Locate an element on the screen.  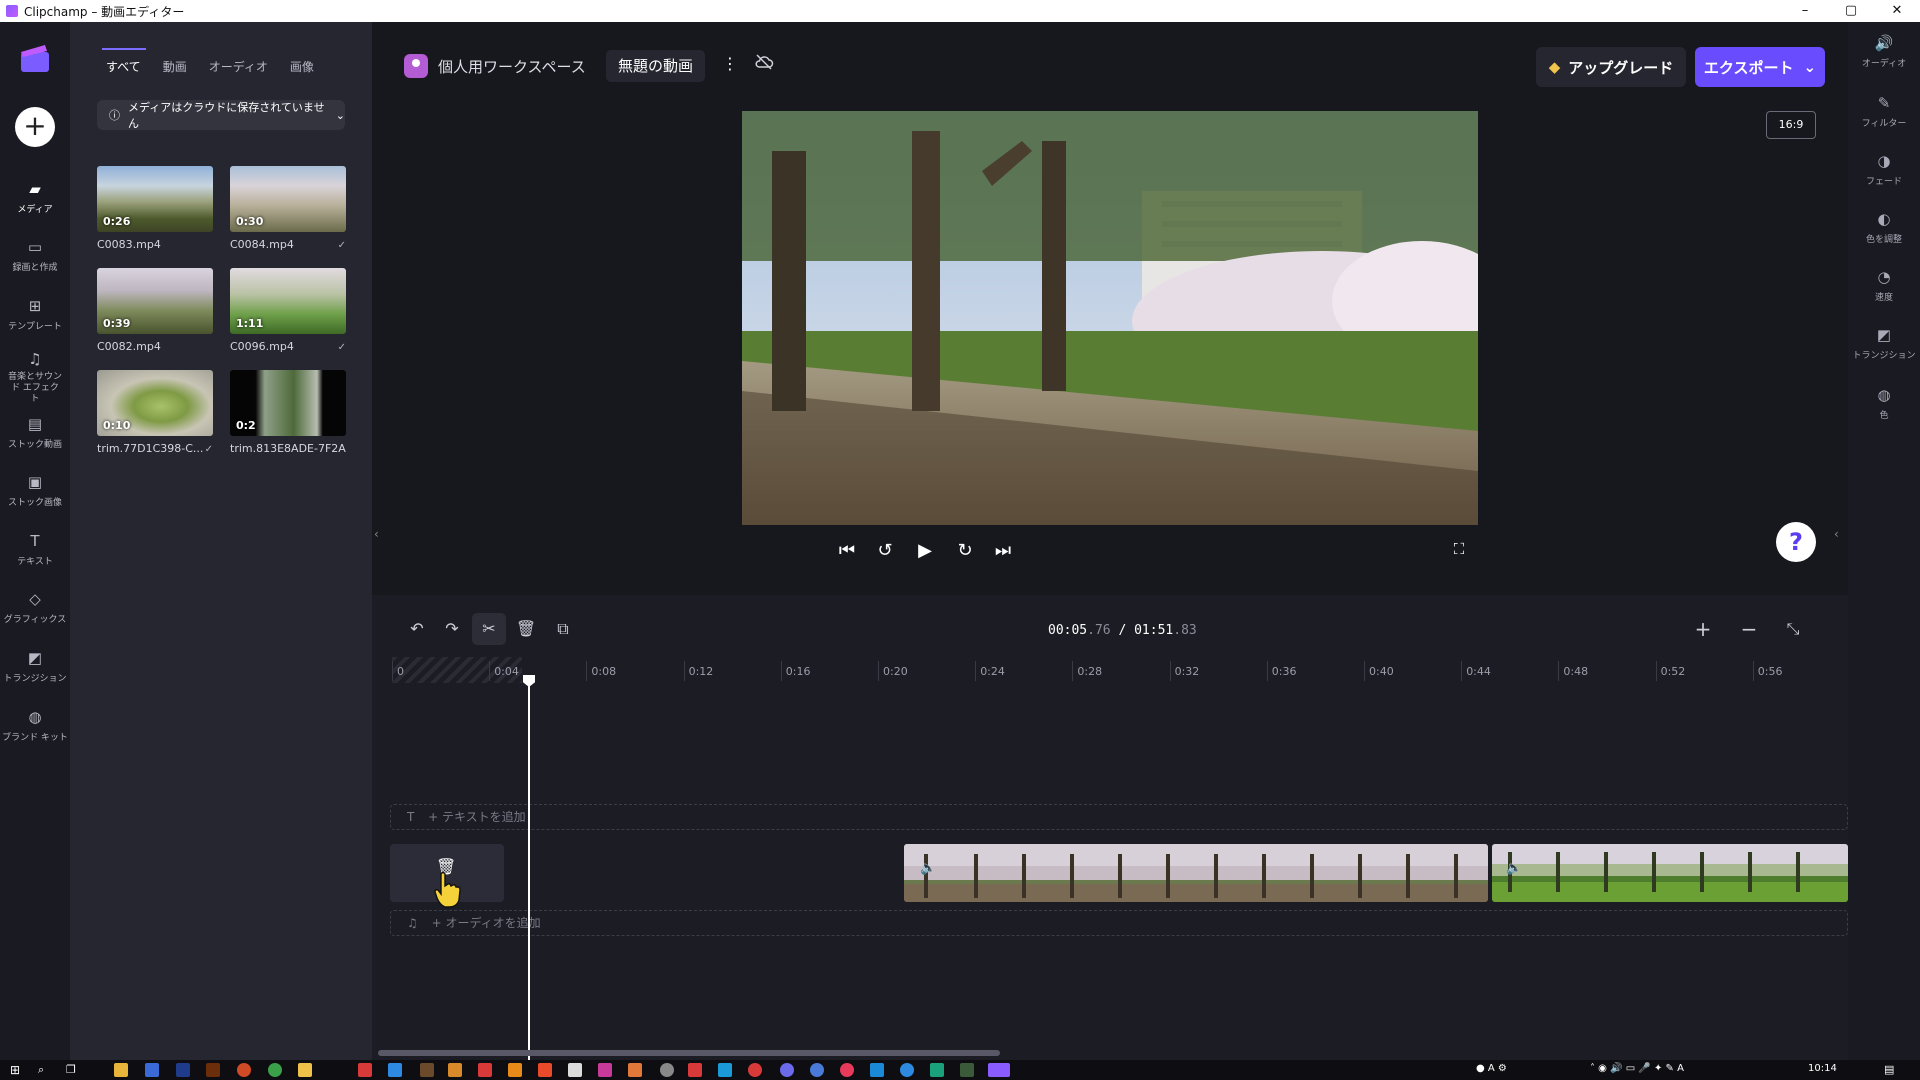
zoom-out-button: − is located at coordinates (1749, 629).